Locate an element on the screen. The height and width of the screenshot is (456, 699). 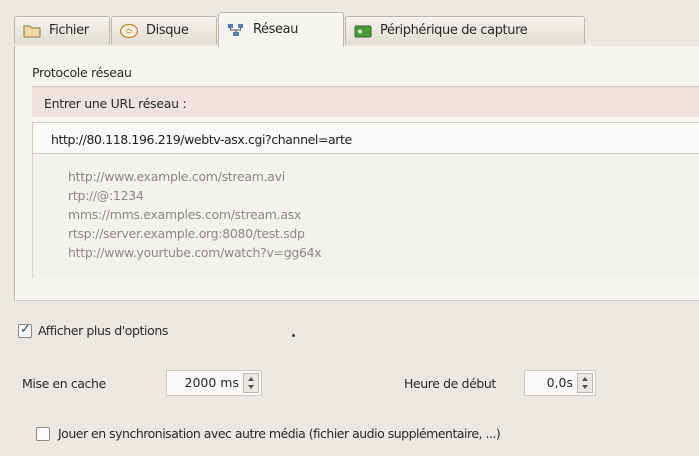
tab-label: Disque is located at coordinates (167, 30).